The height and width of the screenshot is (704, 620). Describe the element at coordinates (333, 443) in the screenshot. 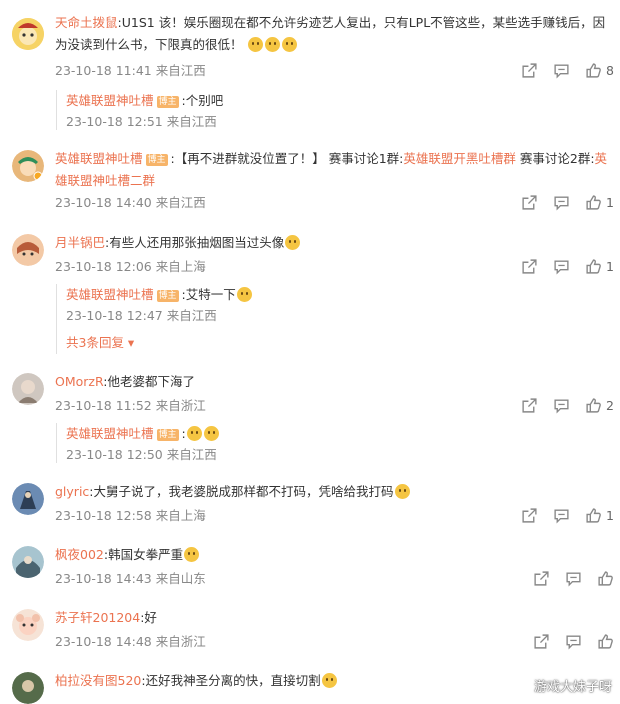

I see `reply-item: 英雄联盟神吐槽 博主: 23-10-18 12:50 来自江西` at that location.